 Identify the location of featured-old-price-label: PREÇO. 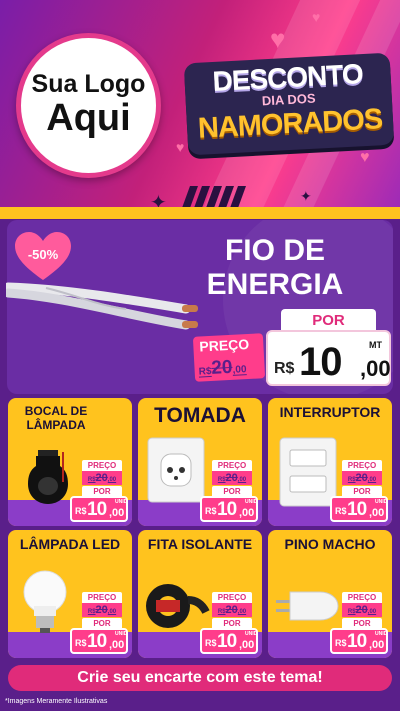
(224, 345).